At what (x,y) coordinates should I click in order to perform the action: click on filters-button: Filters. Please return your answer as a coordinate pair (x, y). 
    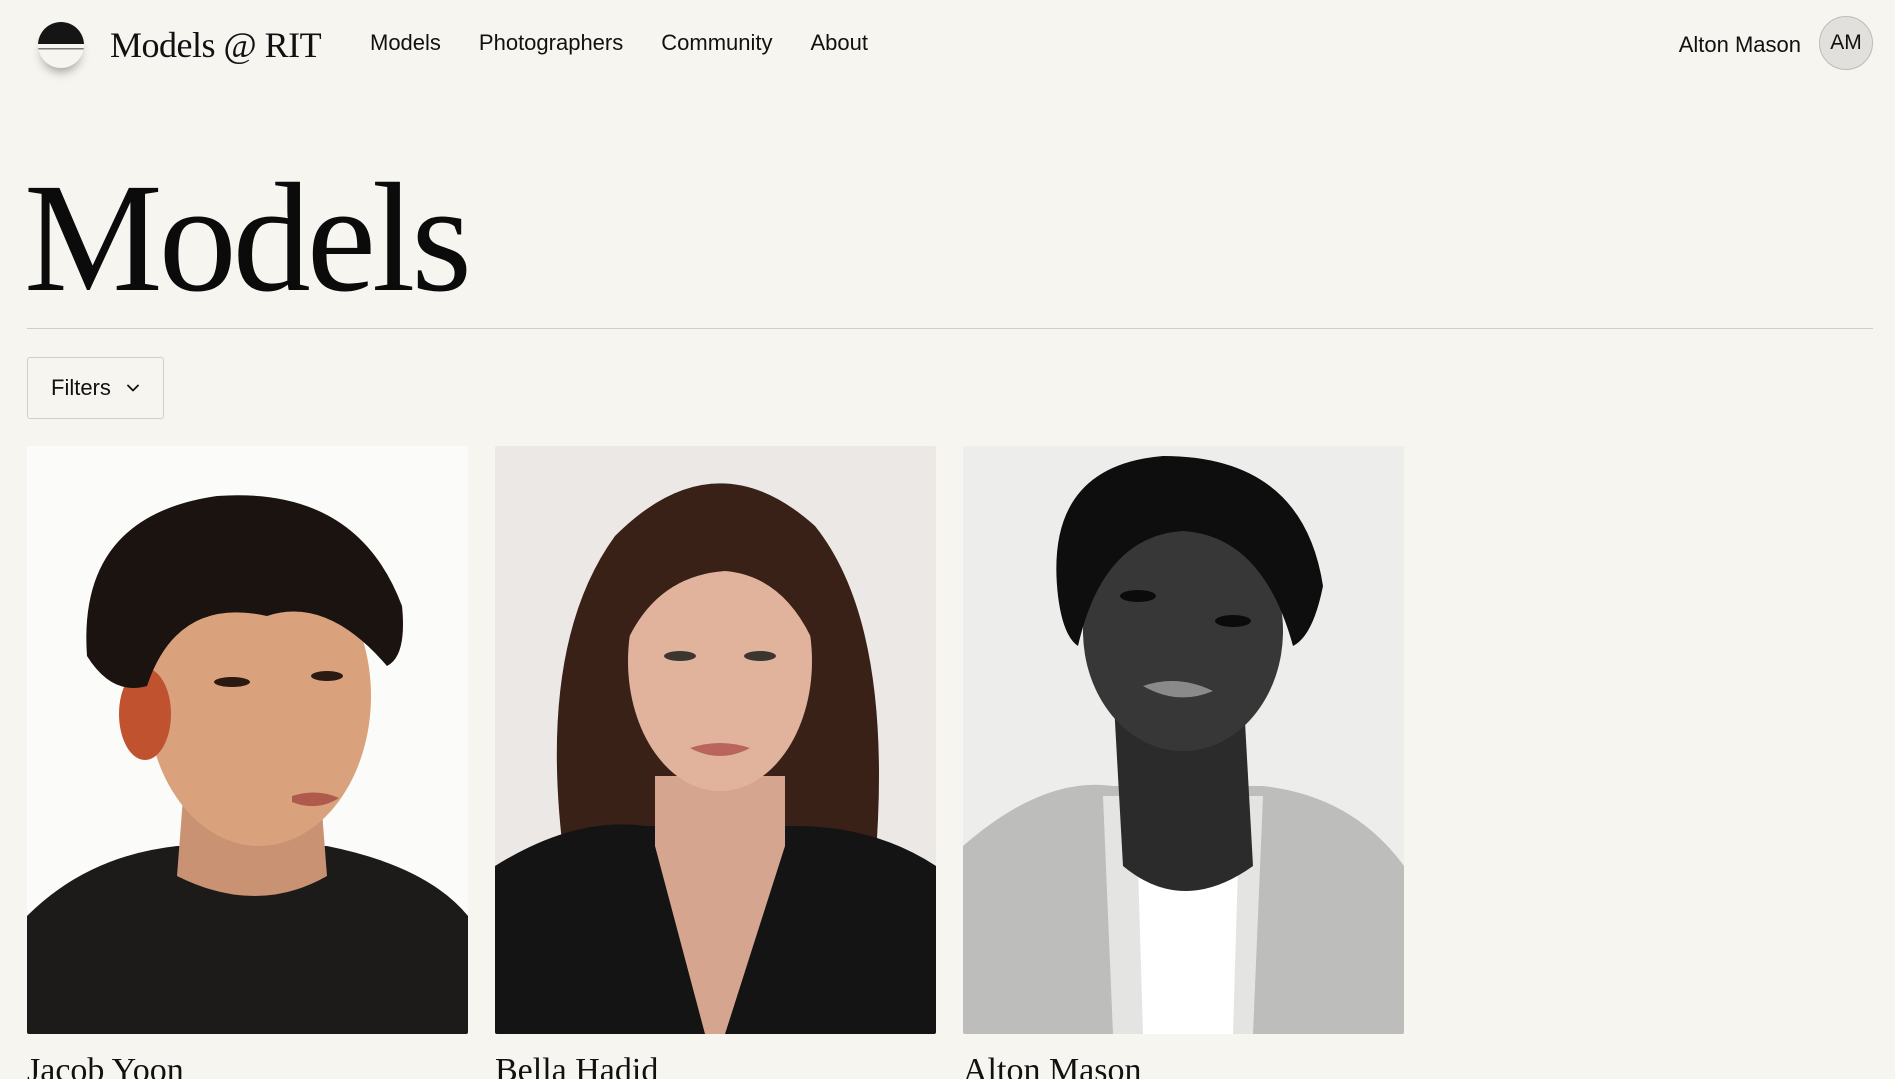
    Looking at the image, I should click on (95, 388).